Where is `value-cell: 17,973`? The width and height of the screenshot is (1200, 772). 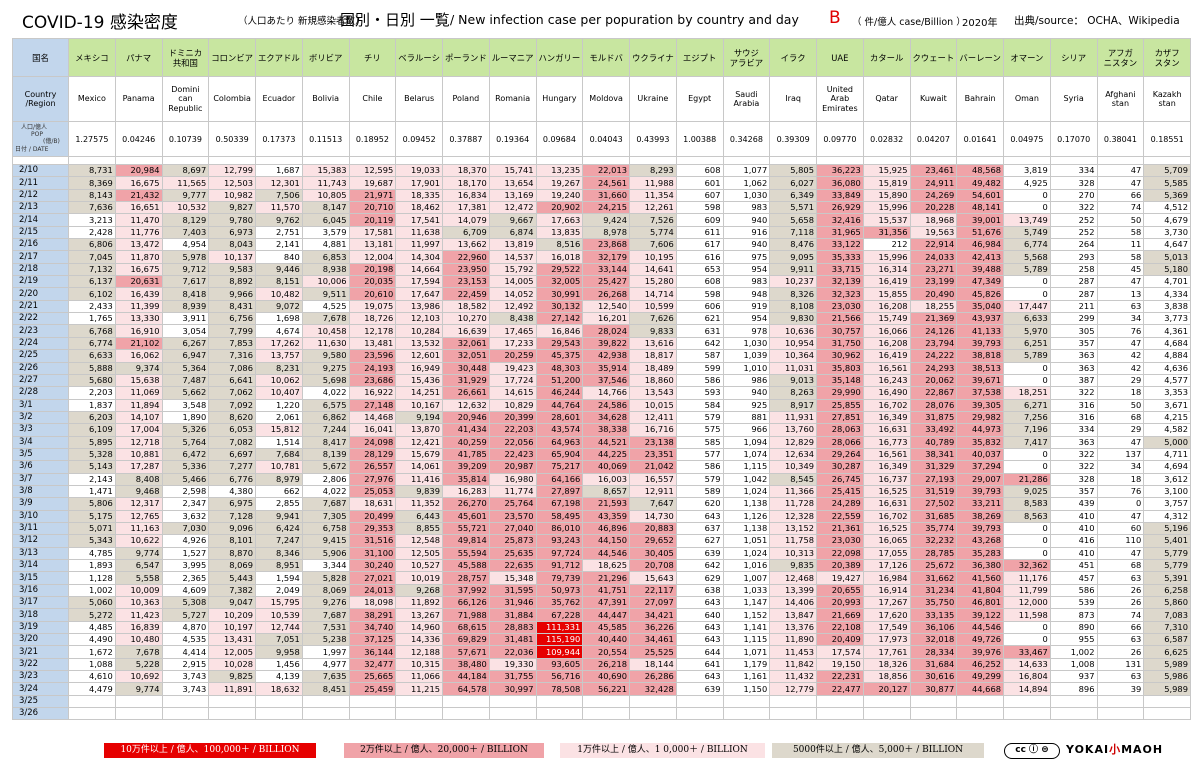
value-cell: 17,973 is located at coordinates (886, 640).